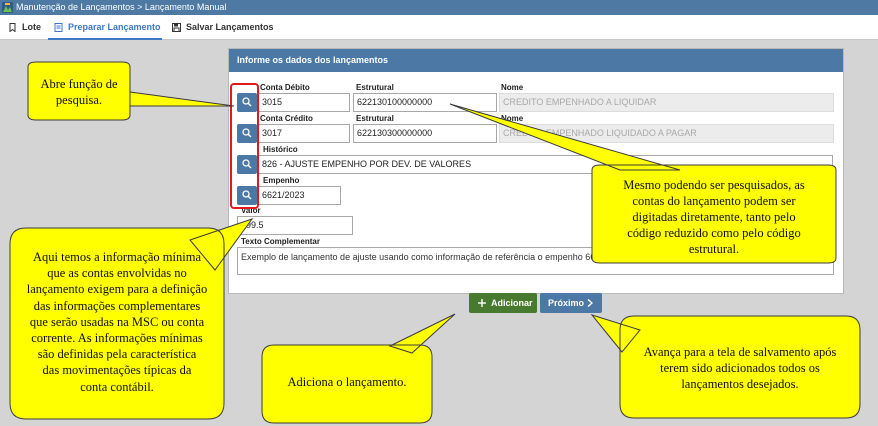 The height and width of the screenshot is (426, 878). What do you see at coordinates (740, 352) in the screenshot?
I see `callout-line: Avança para a tela de salvamento após` at bounding box center [740, 352].